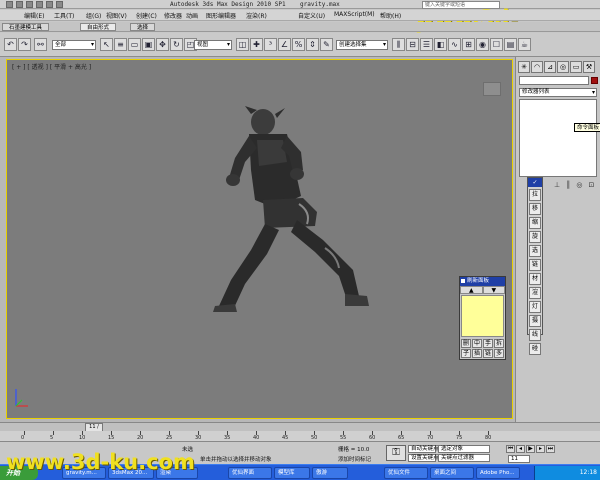 The height and width of the screenshot is (480, 600). What do you see at coordinates (221, 15) in the screenshot?
I see `menu-graph-editors: 图形编辑器` at bounding box center [221, 15].